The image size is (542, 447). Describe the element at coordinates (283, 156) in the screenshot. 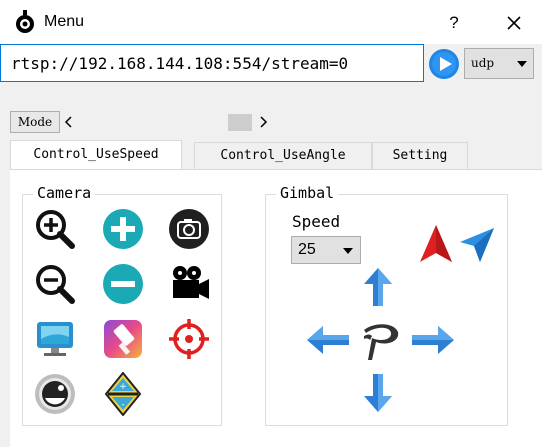

I see `tab-control-useangle: Control_UseAngle` at that location.